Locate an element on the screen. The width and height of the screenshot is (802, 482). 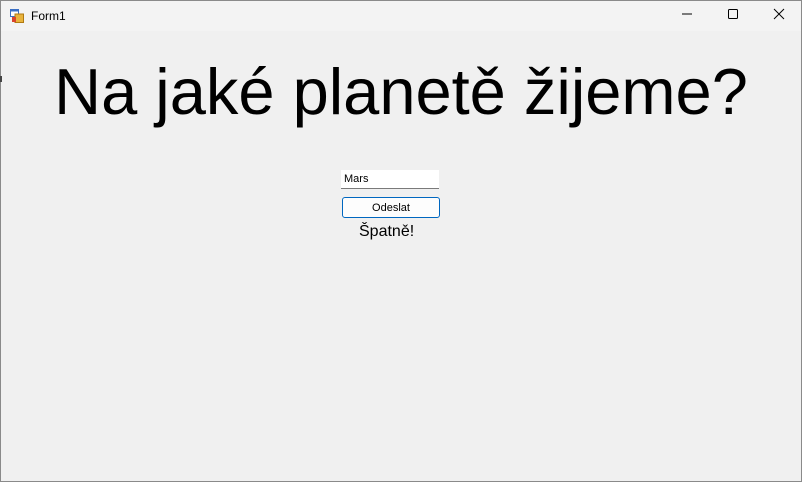
minimize-icon is located at coordinates (687, 16).